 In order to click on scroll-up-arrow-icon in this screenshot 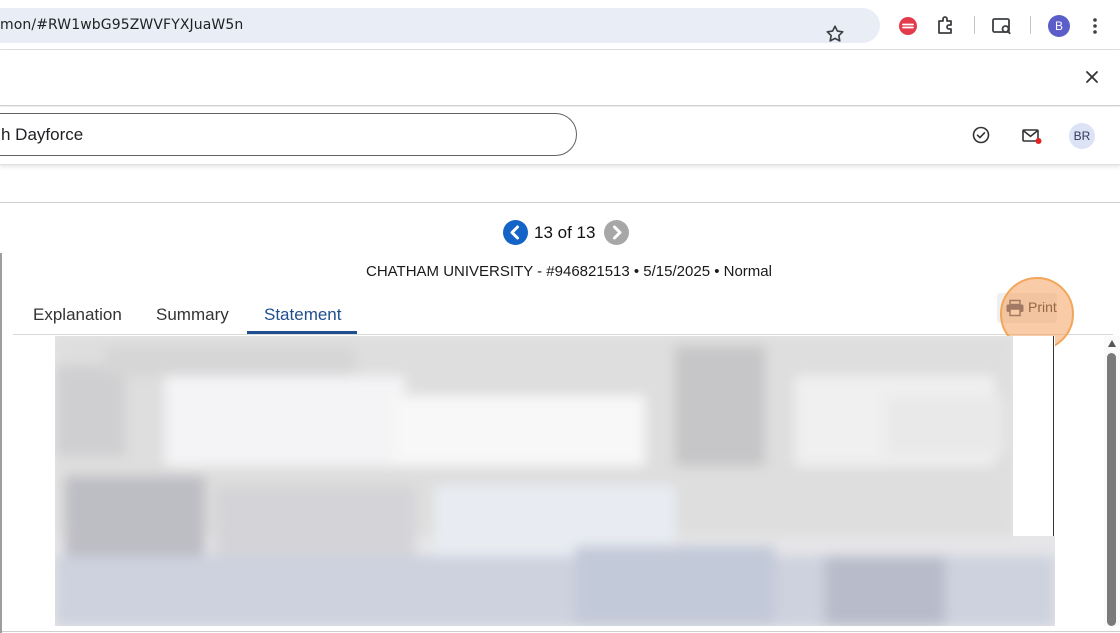, I will do `click(1112, 343)`.